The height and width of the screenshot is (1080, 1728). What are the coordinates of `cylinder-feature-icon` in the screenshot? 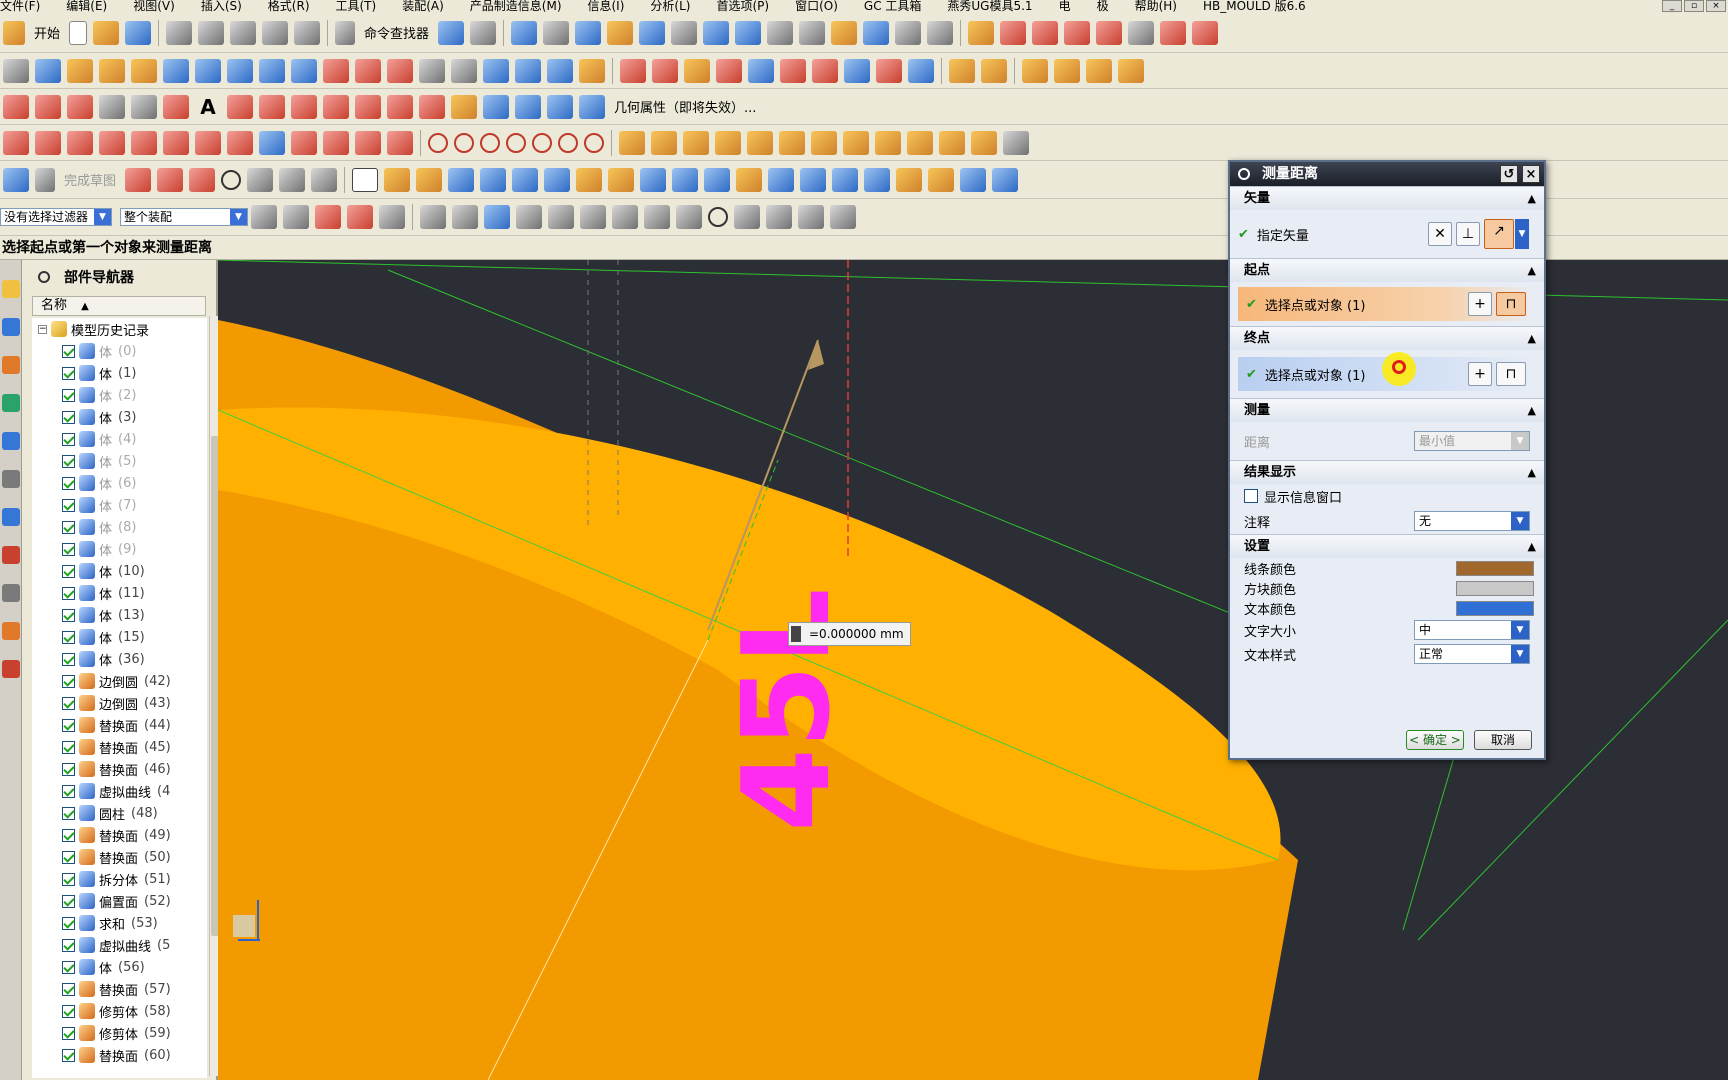 It's located at (493, 179).